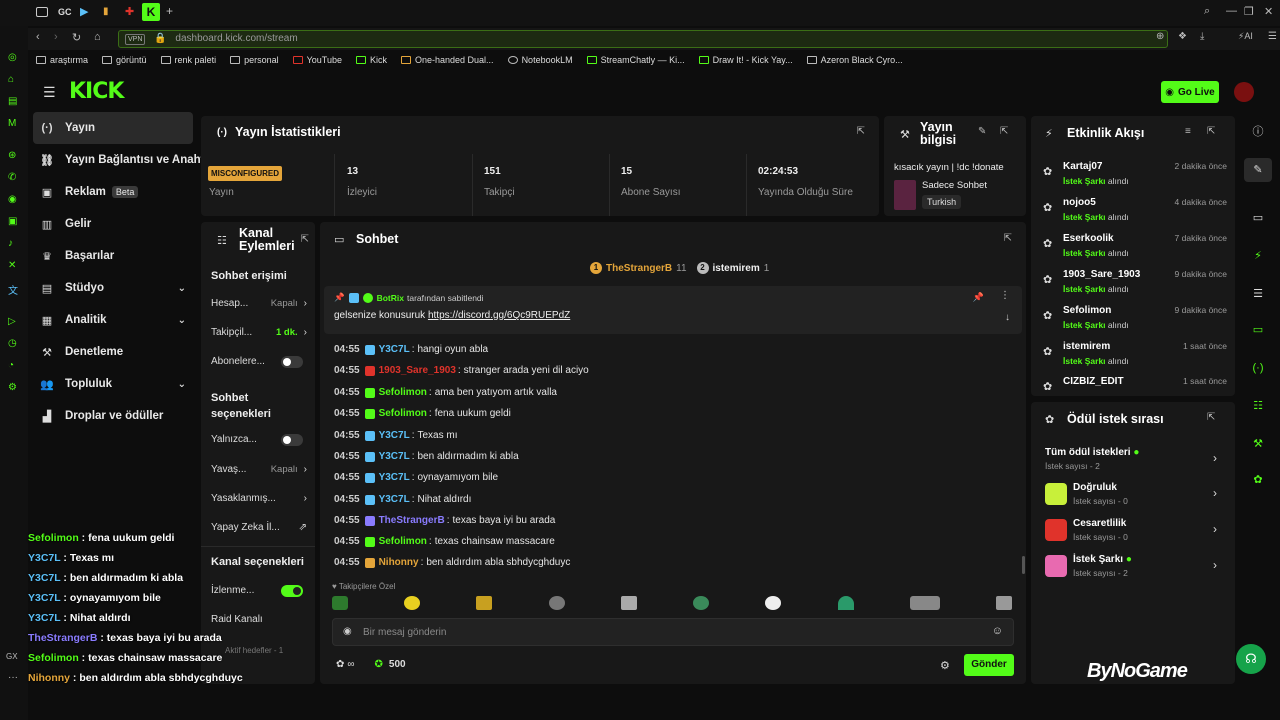 Image resolution: width=1280 pixels, height=720 pixels. I want to click on send-button: Gönder, so click(989, 665).